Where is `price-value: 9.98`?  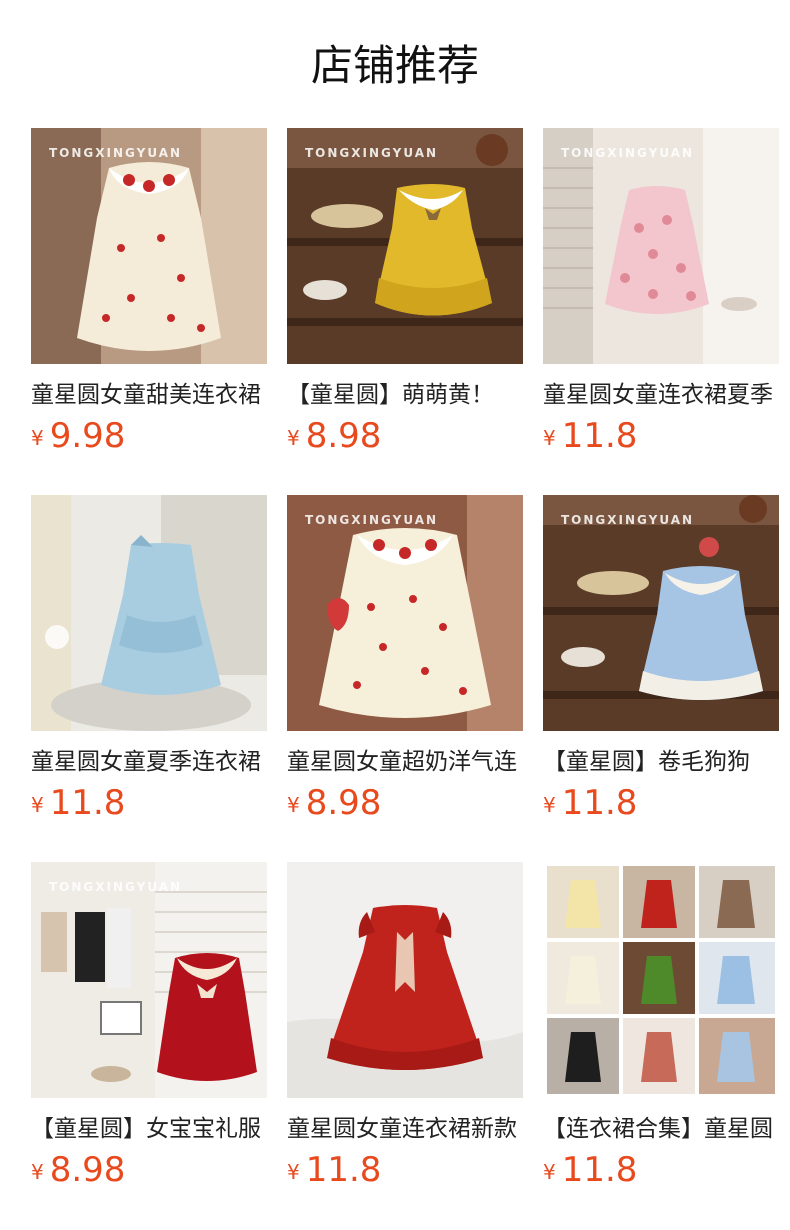
price-value: 9.98 is located at coordinates (87, 436).